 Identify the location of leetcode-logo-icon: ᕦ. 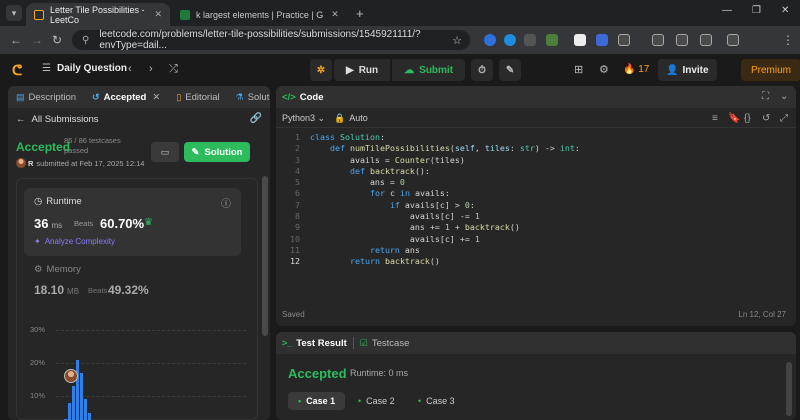
(19, 70).